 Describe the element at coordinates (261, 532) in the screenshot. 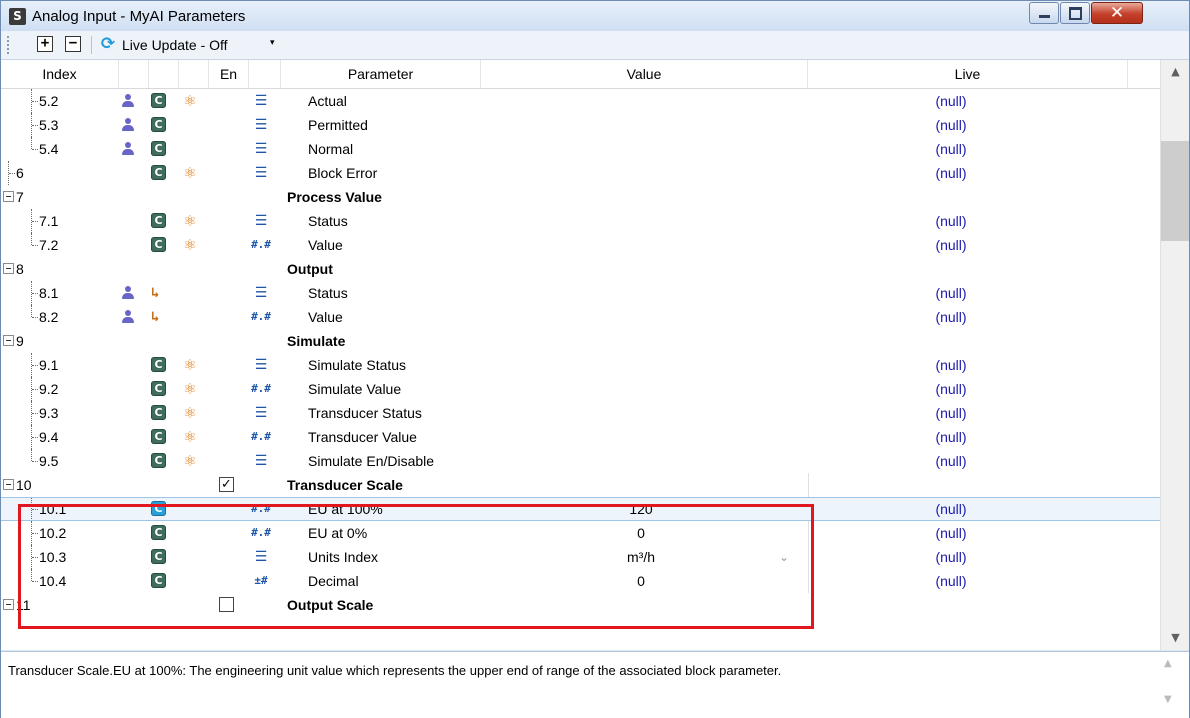

I see `float-type-icon: #.#` at that location.